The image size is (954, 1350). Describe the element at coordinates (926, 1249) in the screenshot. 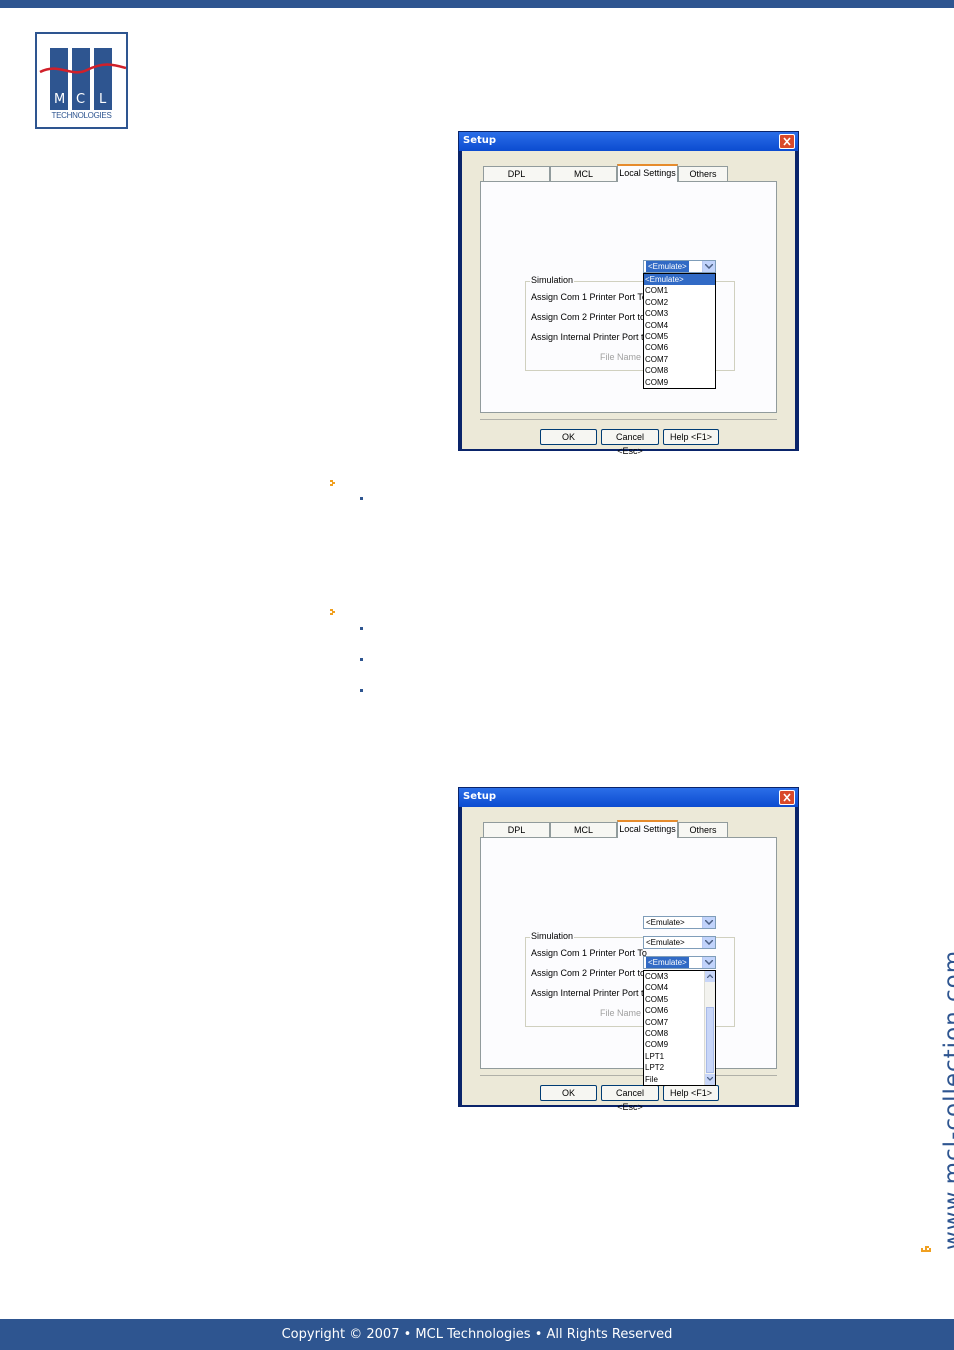

I see `orange-arrow-icon` at that location.